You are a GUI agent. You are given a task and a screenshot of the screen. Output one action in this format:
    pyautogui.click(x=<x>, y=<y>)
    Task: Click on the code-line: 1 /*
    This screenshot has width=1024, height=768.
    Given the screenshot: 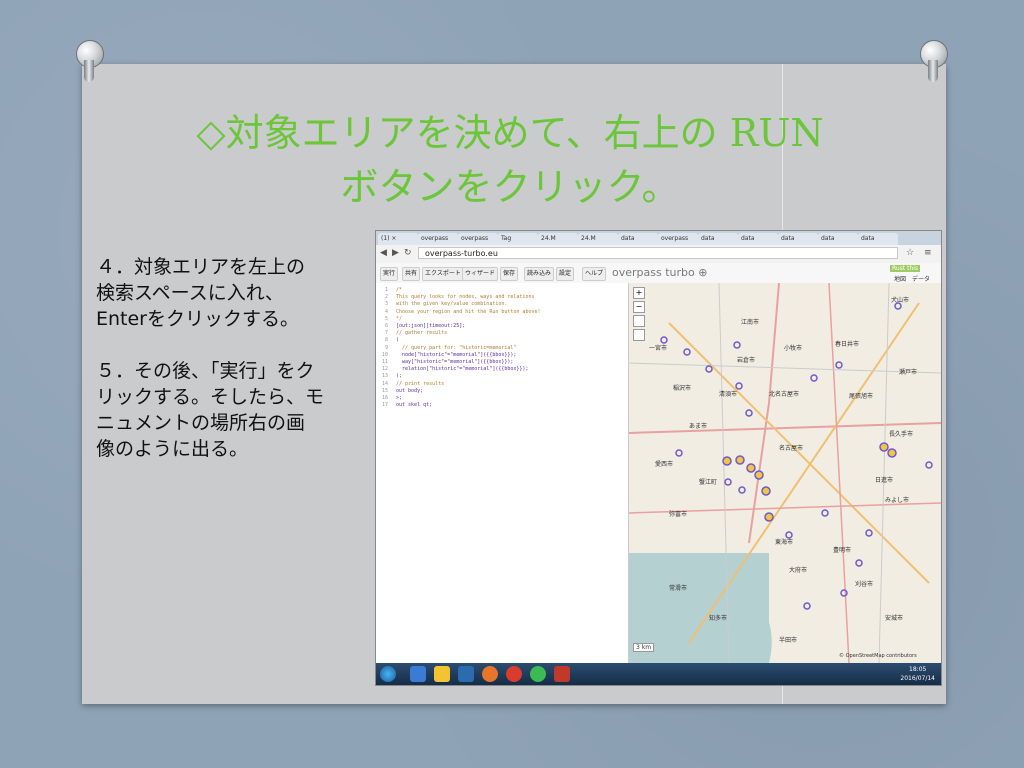 What is the action you would take?
    pyautogui.click(x=501, y=290)
    